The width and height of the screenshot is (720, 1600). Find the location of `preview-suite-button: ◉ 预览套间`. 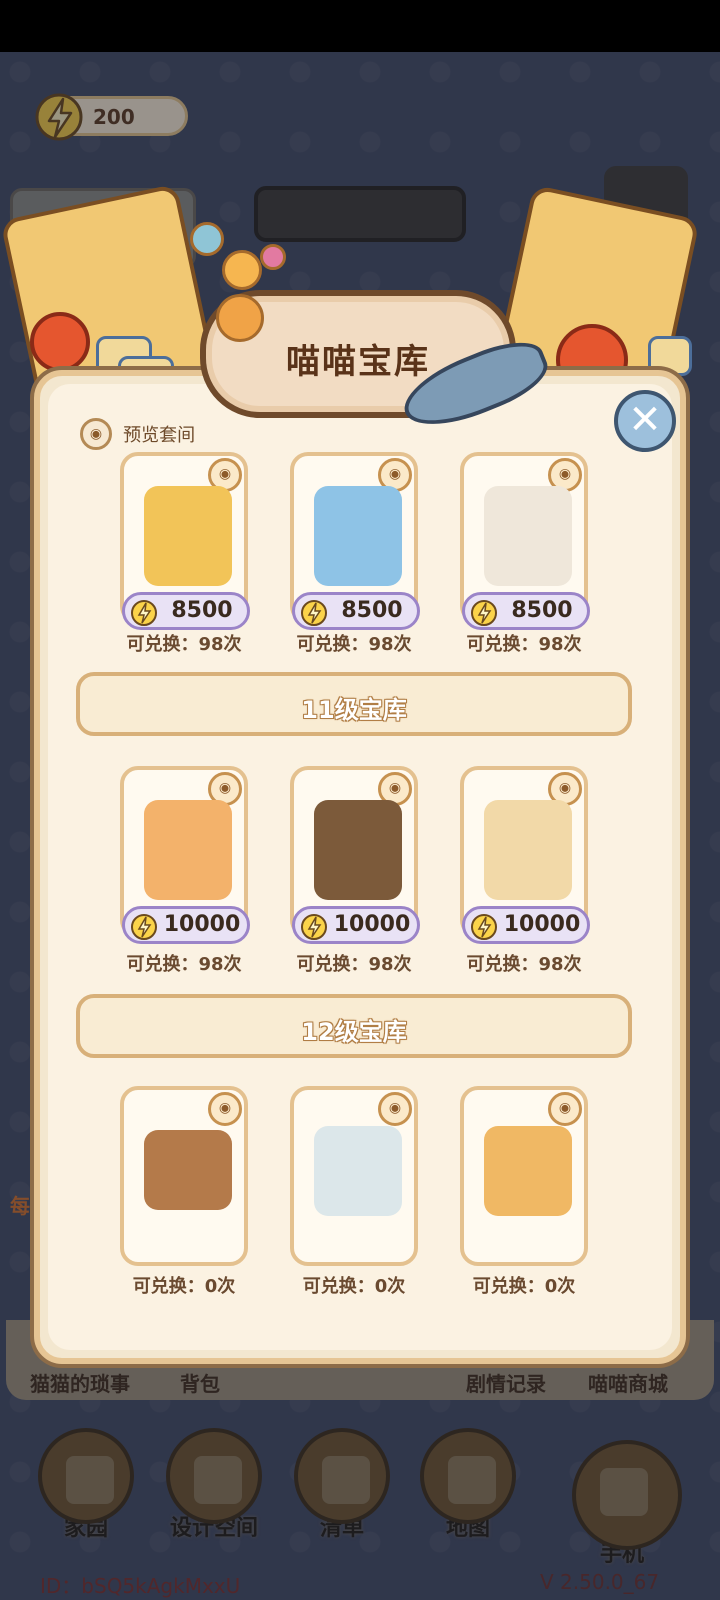

preview-suite-button: ◉ 预览套间 is located at coordinates (137, 434).